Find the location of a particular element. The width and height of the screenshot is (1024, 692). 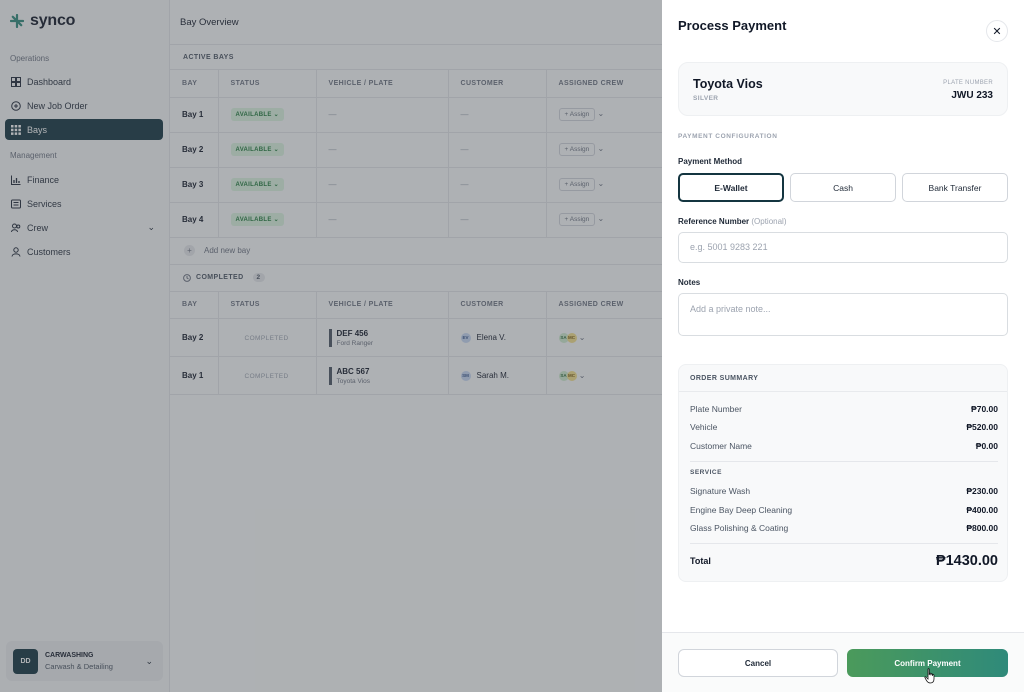

optional-hint: (Optional) is located at coordinates (769, 221).